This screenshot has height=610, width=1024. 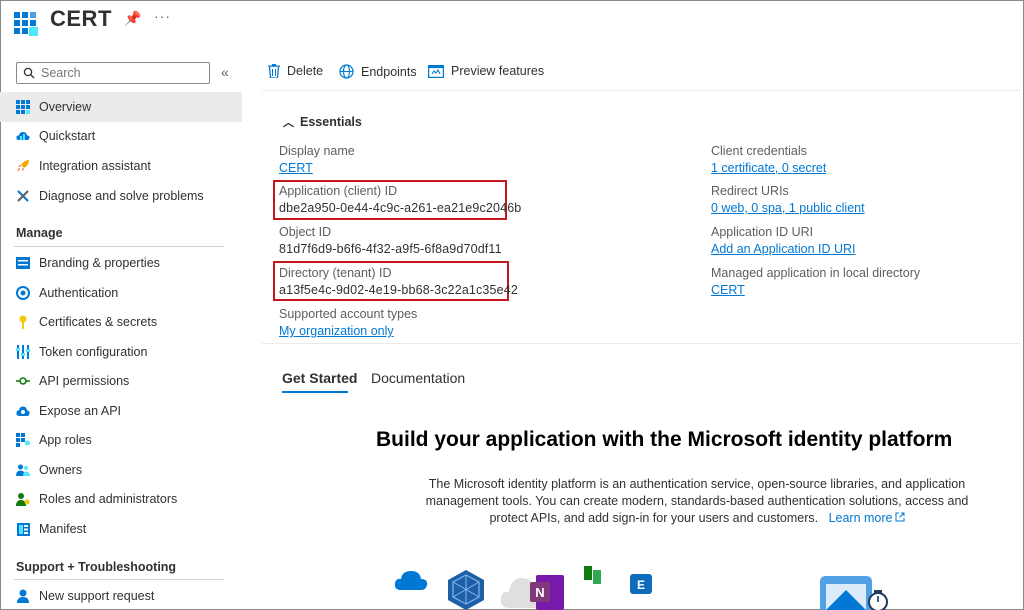 I want to click on onenote-icon: N, so click(x=547, y=592).